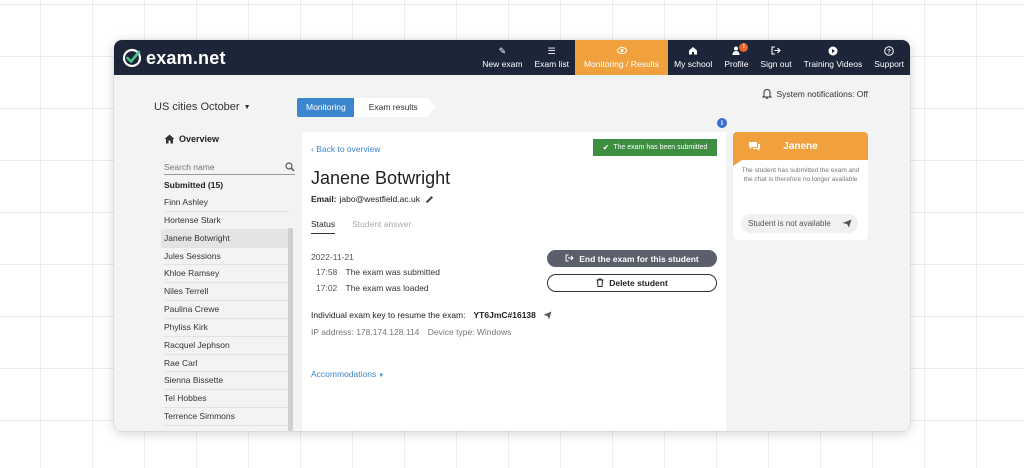 The height and width of the screenshot is (468, 1024). I want to click on event-row: 17:58 The exam was submitted, so click(378, 272).